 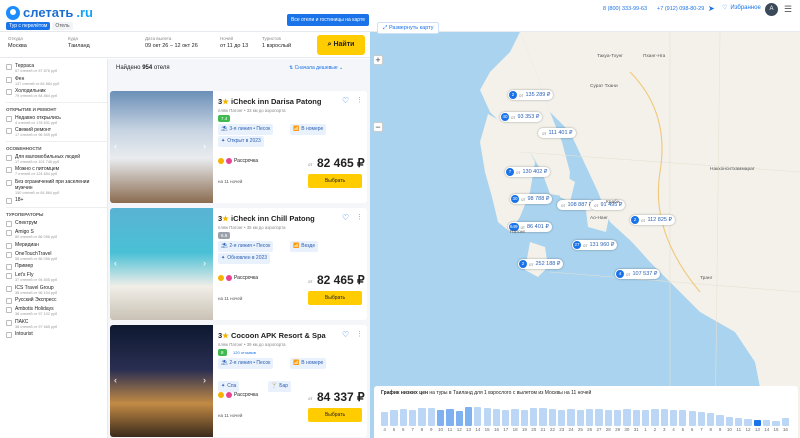 I want to click on filter-operator-2: Меридиан, so click(x=56, y=245).